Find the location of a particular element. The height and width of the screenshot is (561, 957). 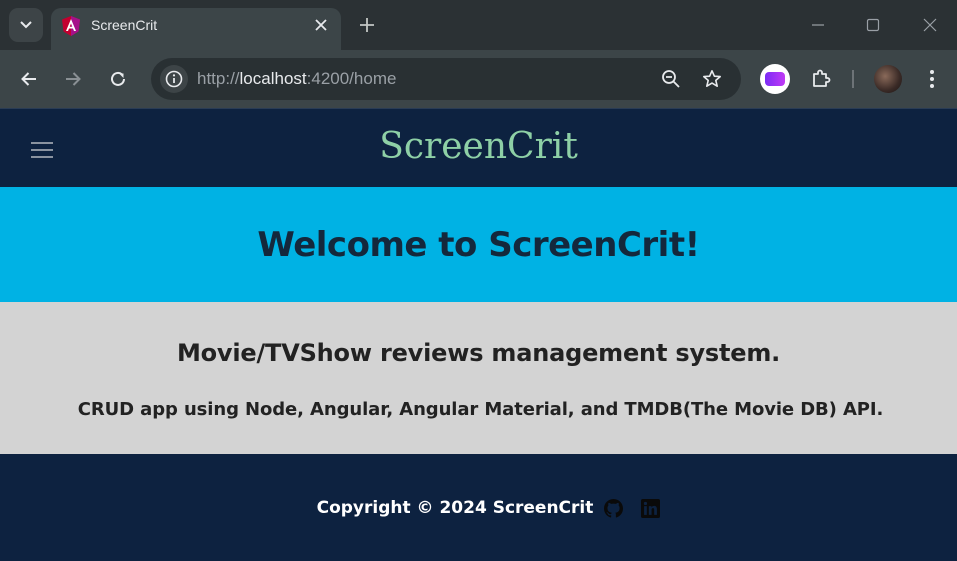

minimize-button is located at coordinates (818, 25).